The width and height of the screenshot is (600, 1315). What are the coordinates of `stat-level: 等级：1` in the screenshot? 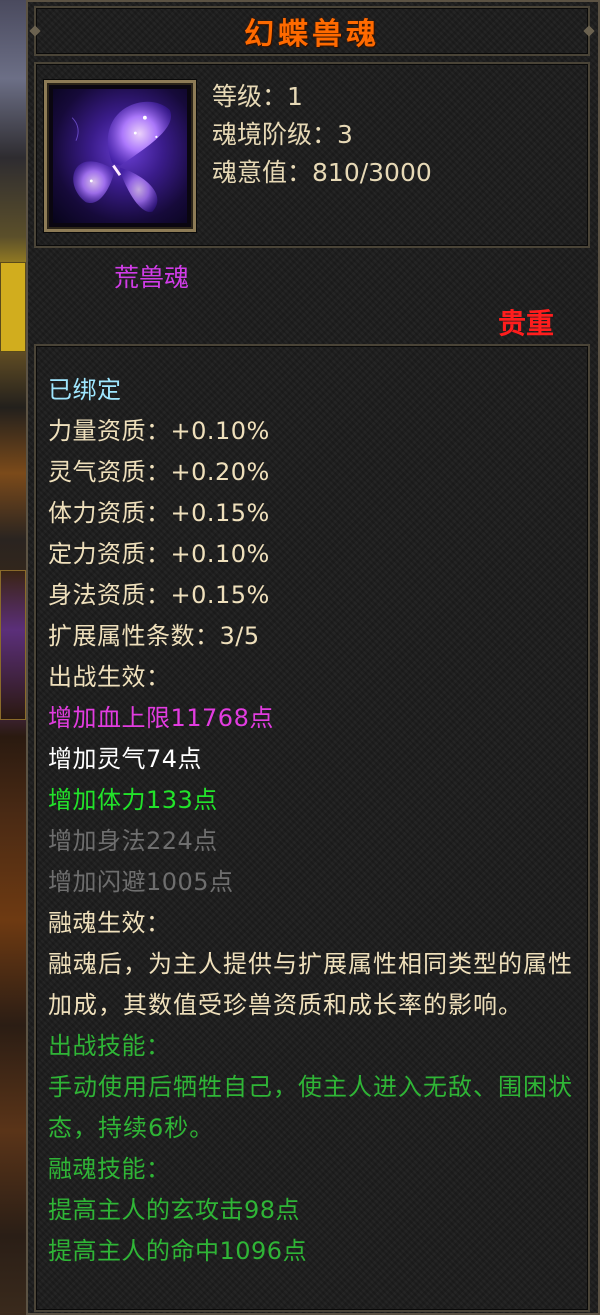 It's located at (257, 96).